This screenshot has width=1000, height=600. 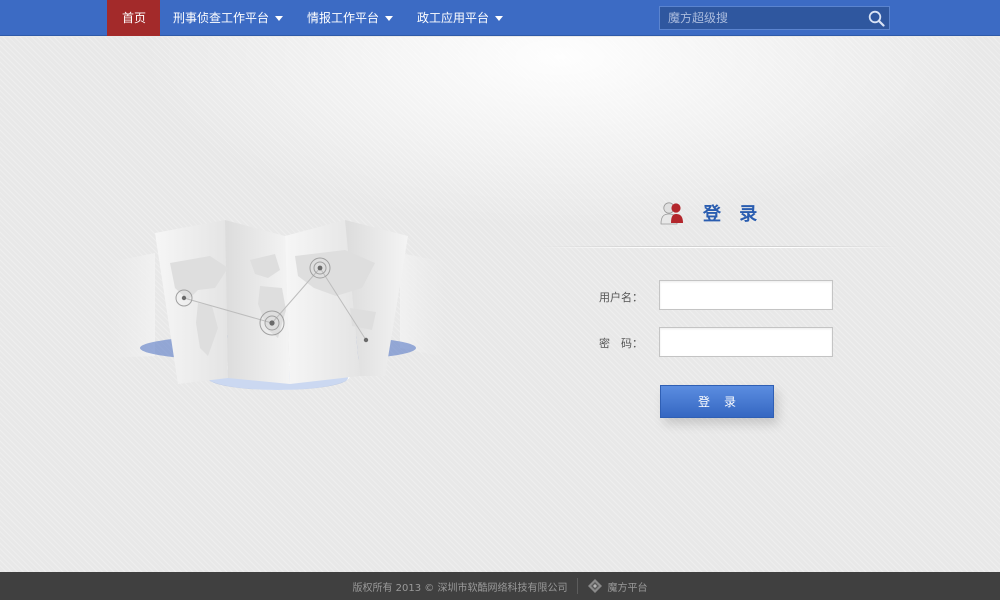 I want to click on login-header: 登 录, so click(x=711, y=213).